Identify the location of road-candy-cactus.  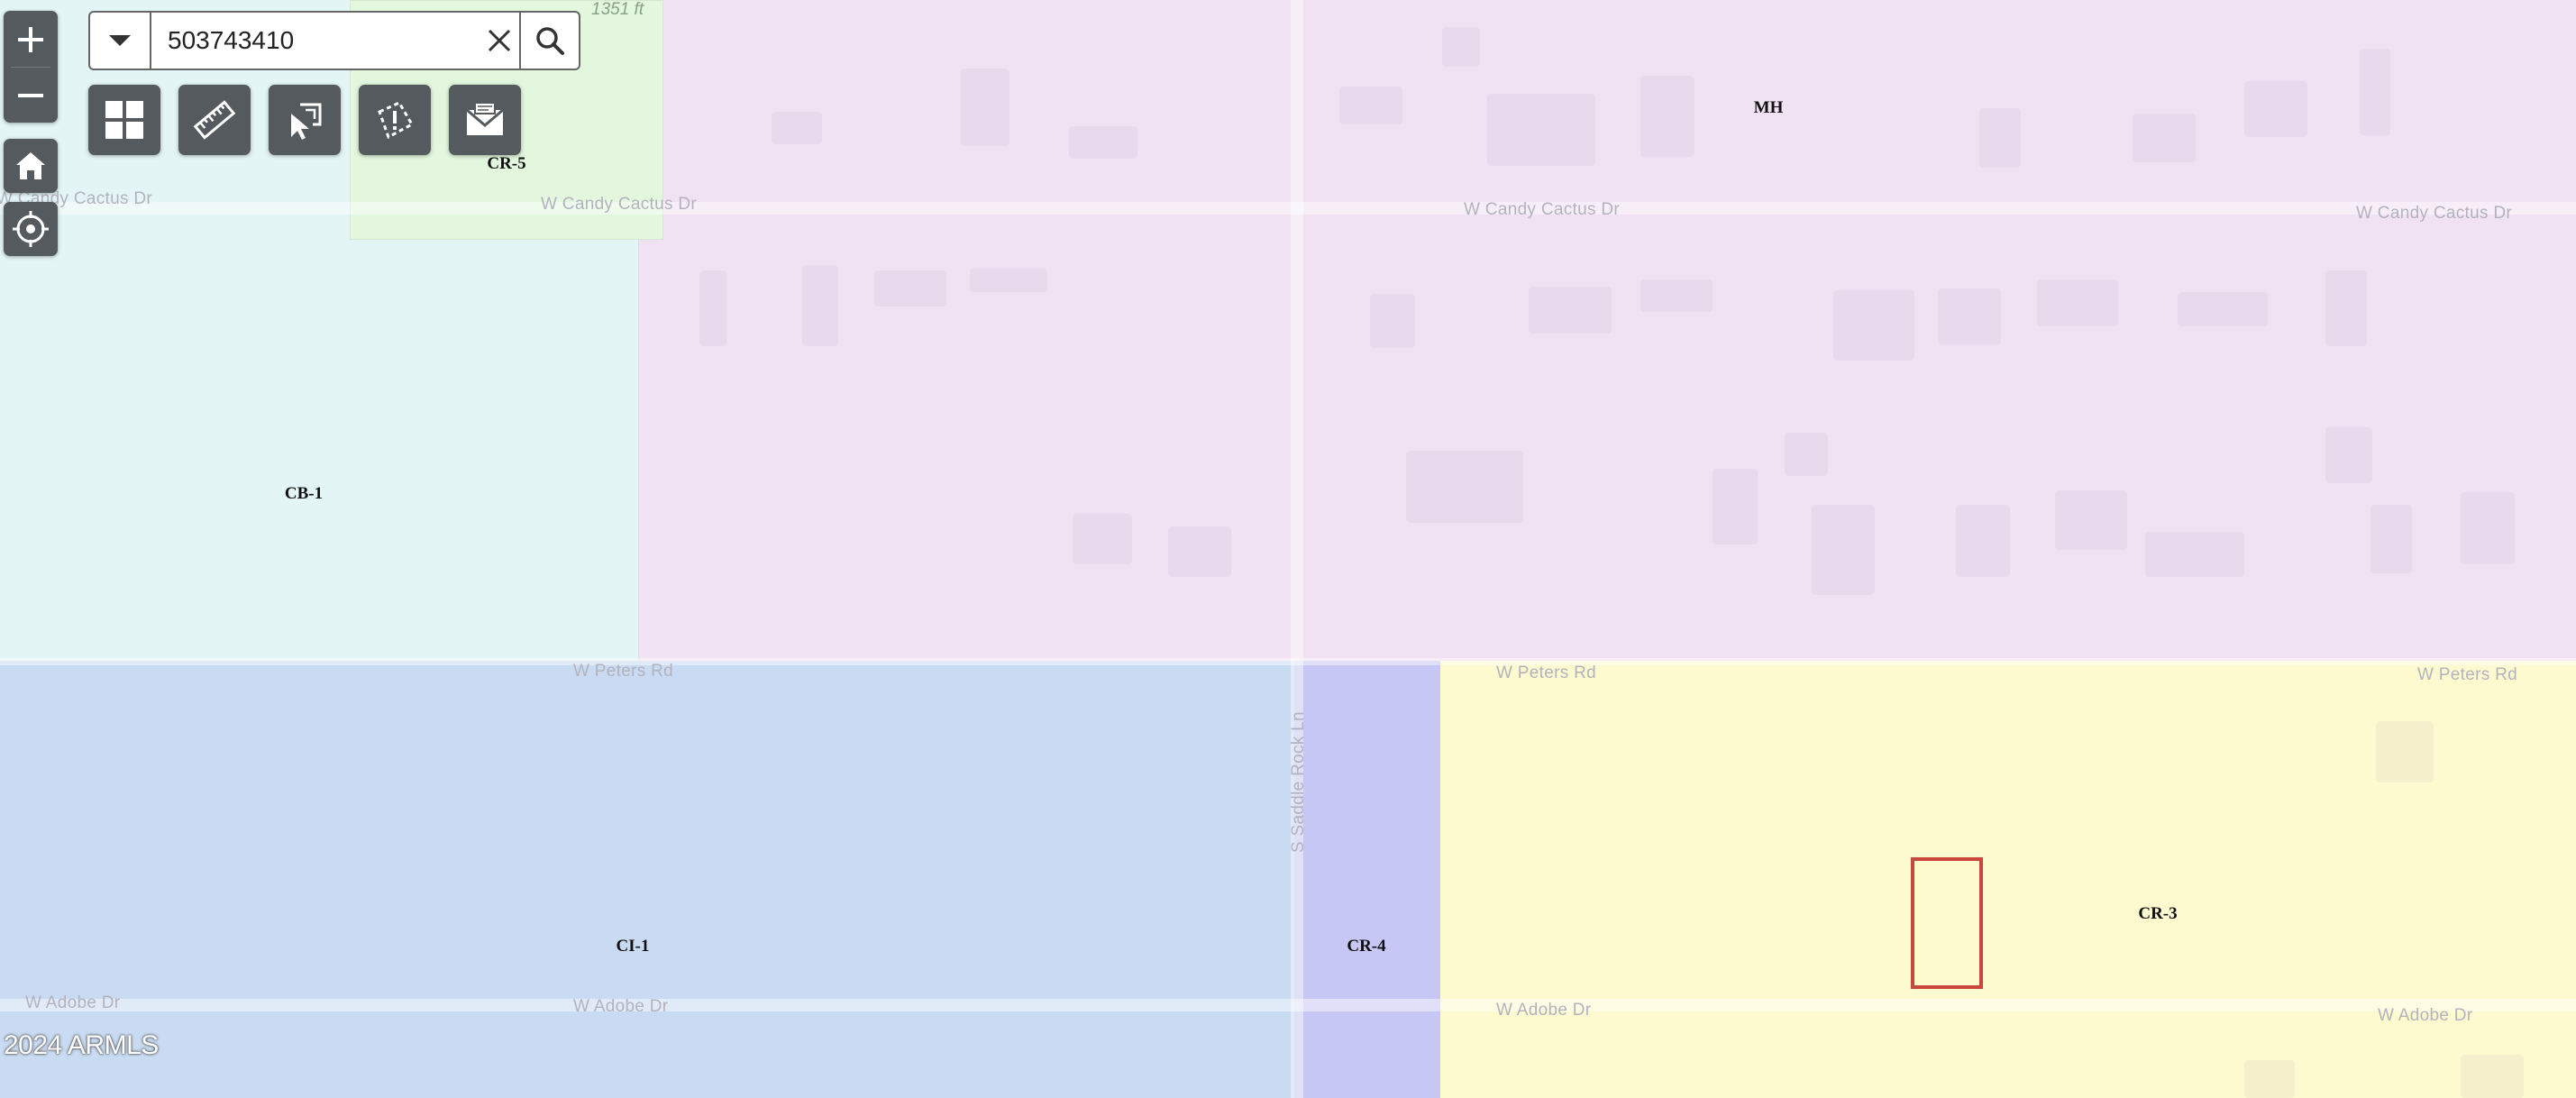
(1288, 208).